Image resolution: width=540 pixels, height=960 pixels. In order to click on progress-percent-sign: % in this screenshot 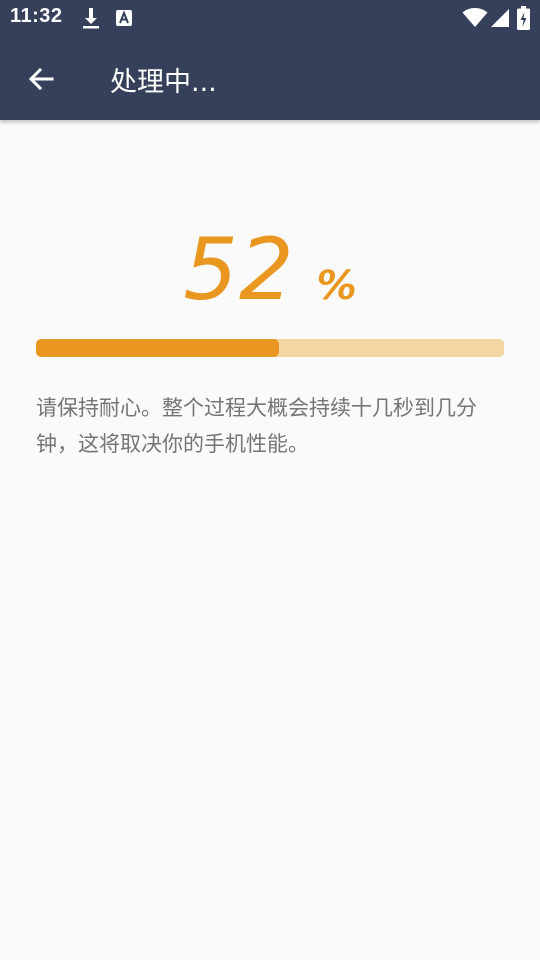, I will do `click(336, 286)`.